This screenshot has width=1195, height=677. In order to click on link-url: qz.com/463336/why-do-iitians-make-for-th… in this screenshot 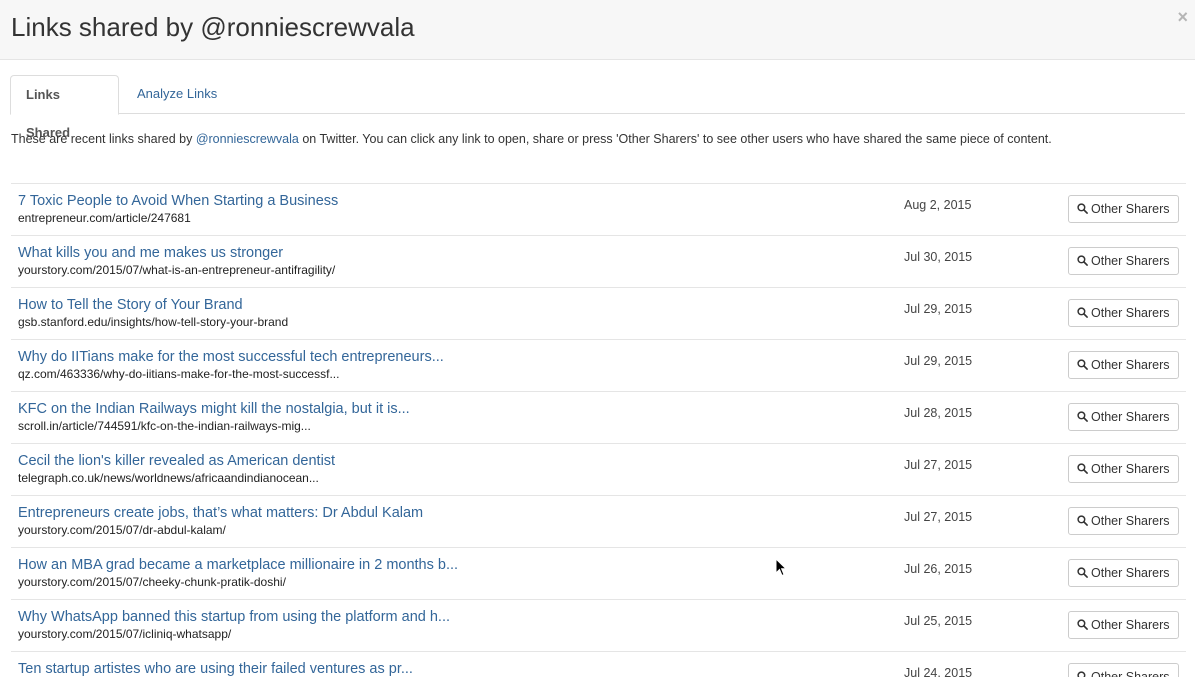, I will do `click(179, 374)`.